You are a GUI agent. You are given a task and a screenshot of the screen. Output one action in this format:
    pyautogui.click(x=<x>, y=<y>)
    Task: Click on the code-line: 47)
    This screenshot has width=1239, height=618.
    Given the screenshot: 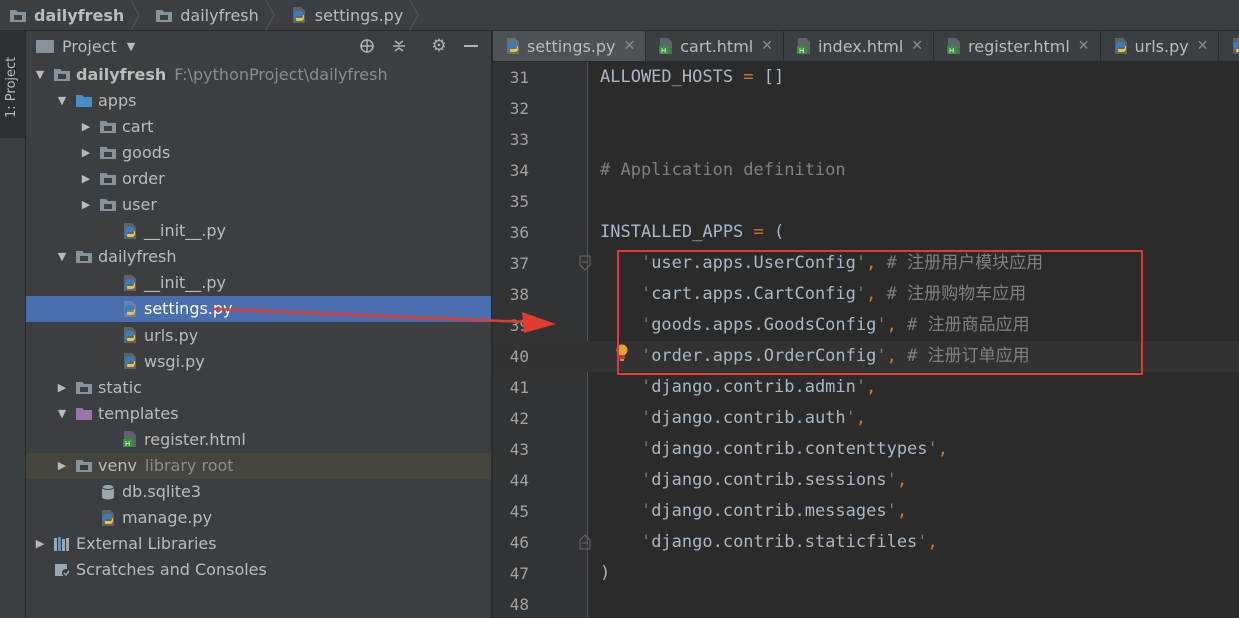 What is the action you would take?
    pyautogui.click(x=866, y=573)
    